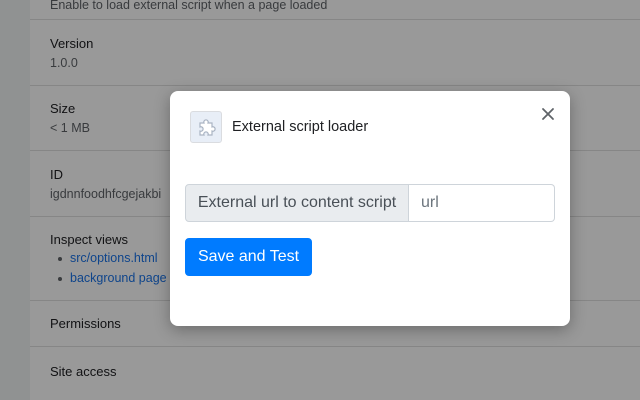 The height and width of the screenshot is (400, 640). What do you see at coordinates (297, 203) in the screenshot?
I see `script-url-label: External url to content script` at bounding box center [297, 203].